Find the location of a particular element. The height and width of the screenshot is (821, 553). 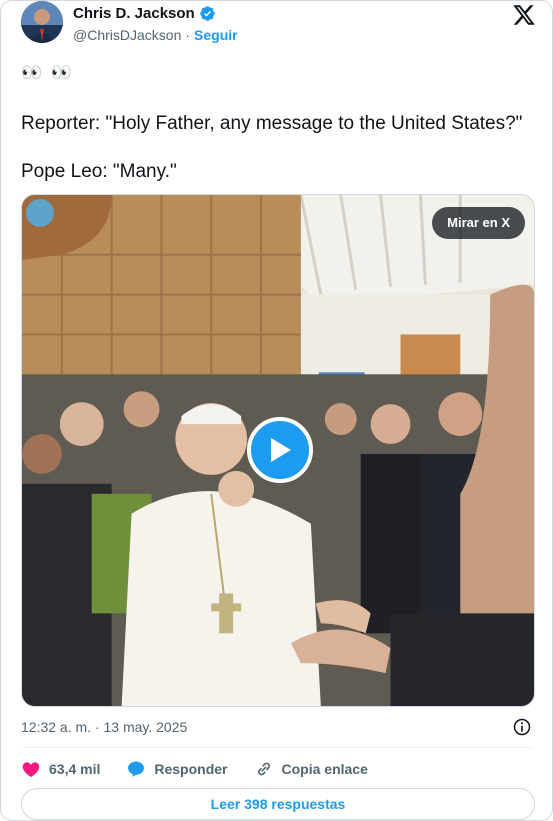

author-name: Chris D. Jackson is located at coordinates (134, 13).